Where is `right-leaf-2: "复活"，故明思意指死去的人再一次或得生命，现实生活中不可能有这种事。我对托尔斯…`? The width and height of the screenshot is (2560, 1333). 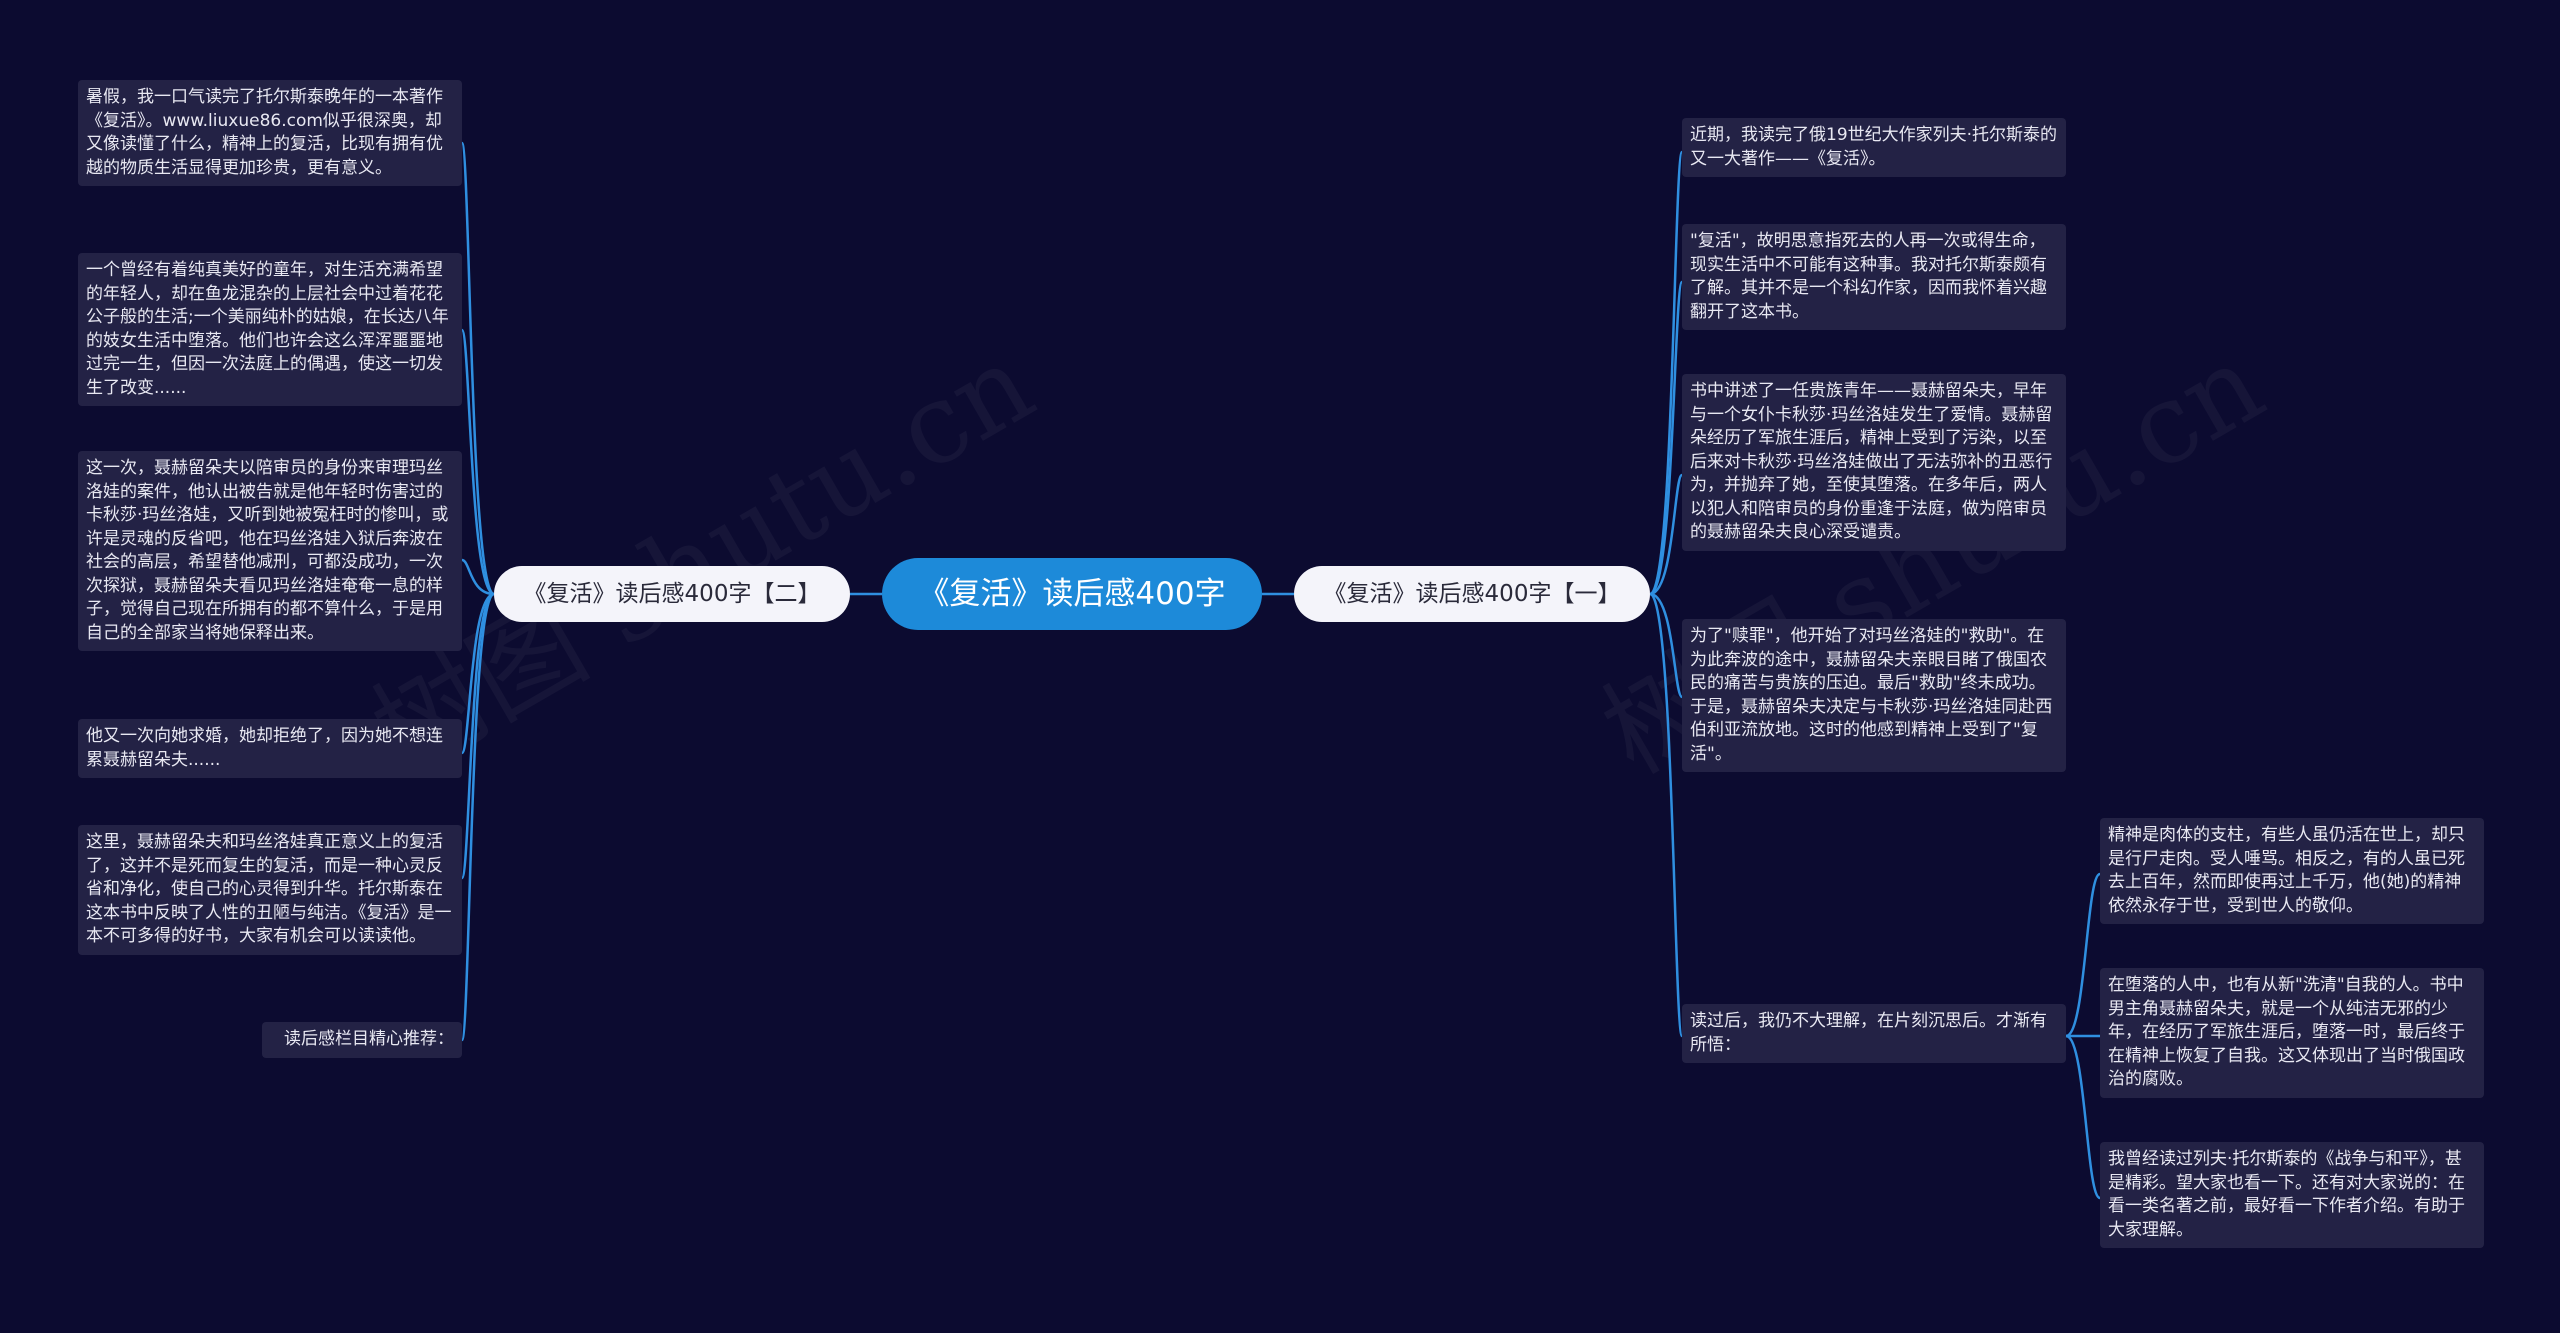 right-leaf-2: "复活"，故明思意指死去的人再一次或得生命，现实生活中不可能有这种事。我对托尔斯… is located at coordinates (1874, 277).